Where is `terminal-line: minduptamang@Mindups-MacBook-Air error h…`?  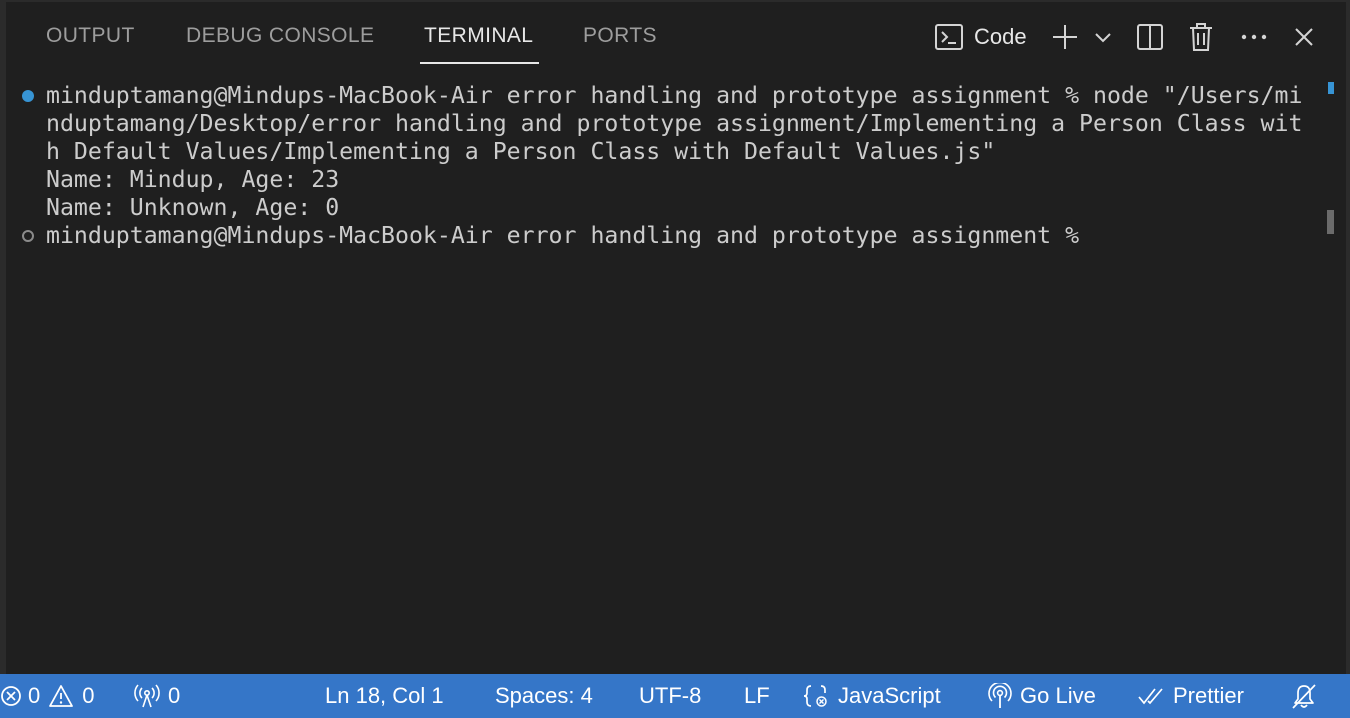
terminal-line: minduptamang@Mindups-MacBook-Air error h… is located at coordinates (674, 95).